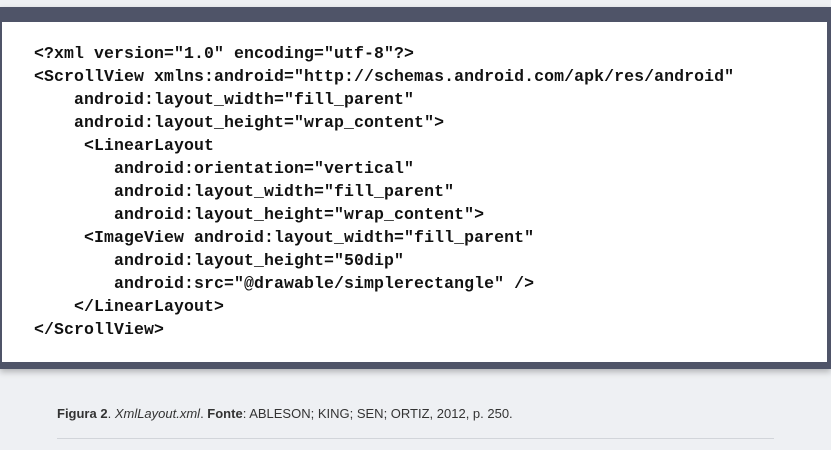 The width and height of the screenshot is (831, 450). I want to click on code-line: </LinearLayout>, so click(129, 306).